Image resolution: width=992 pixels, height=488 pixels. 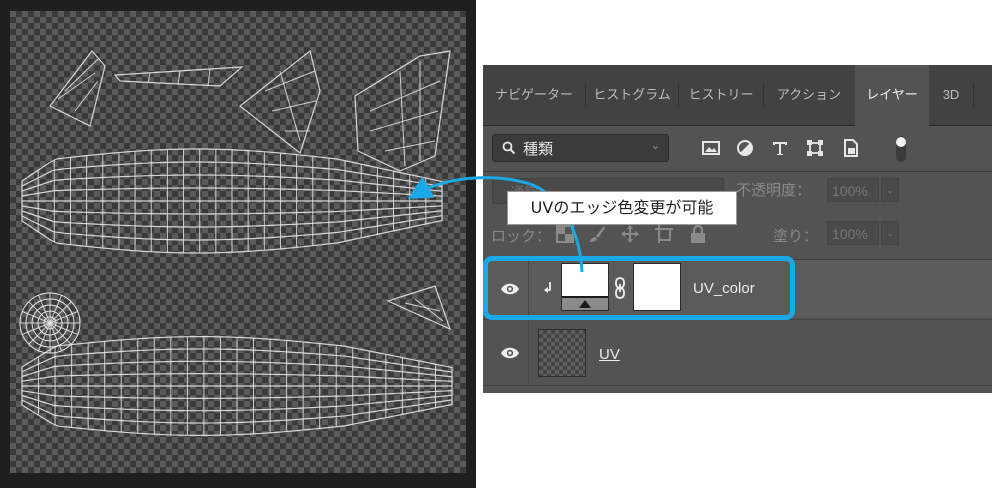 I want to click on layer-filter-row: 種類 ⌄, so click(x=737, y=148).